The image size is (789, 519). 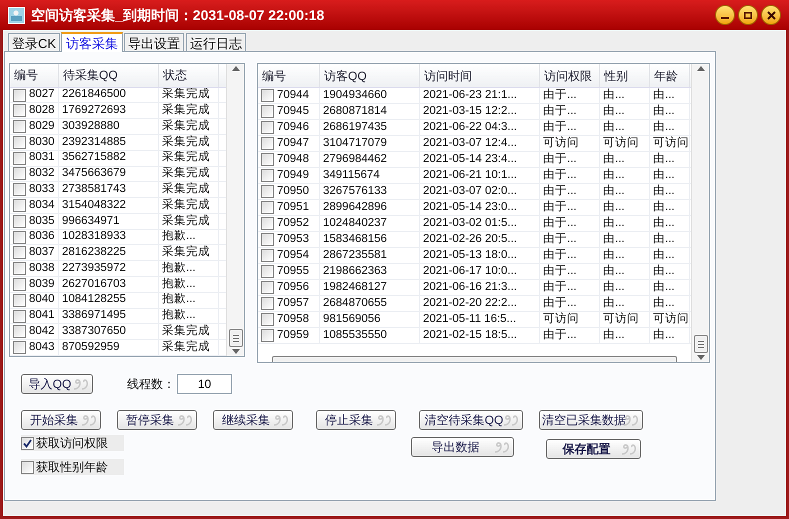 I want to click on column-header: 访问权限, so click(x=570, y=75).